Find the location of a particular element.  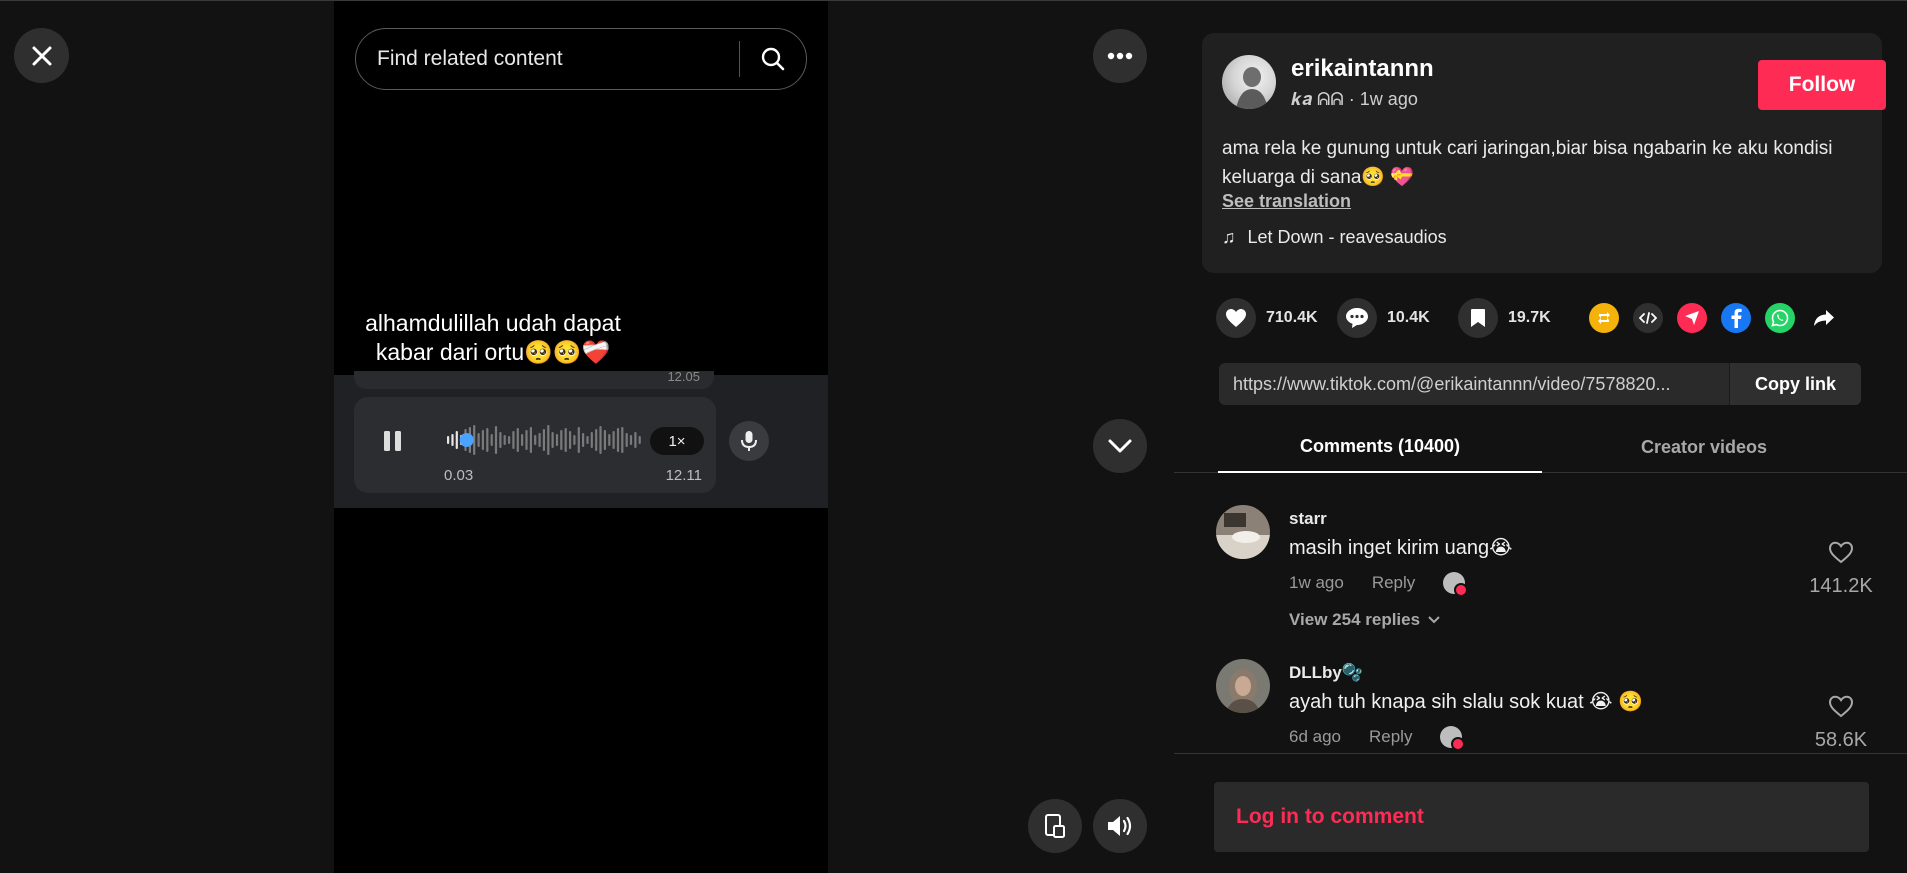

caption-line-1: alhamdulillah udah dapat is located at coordinates (493, 323).